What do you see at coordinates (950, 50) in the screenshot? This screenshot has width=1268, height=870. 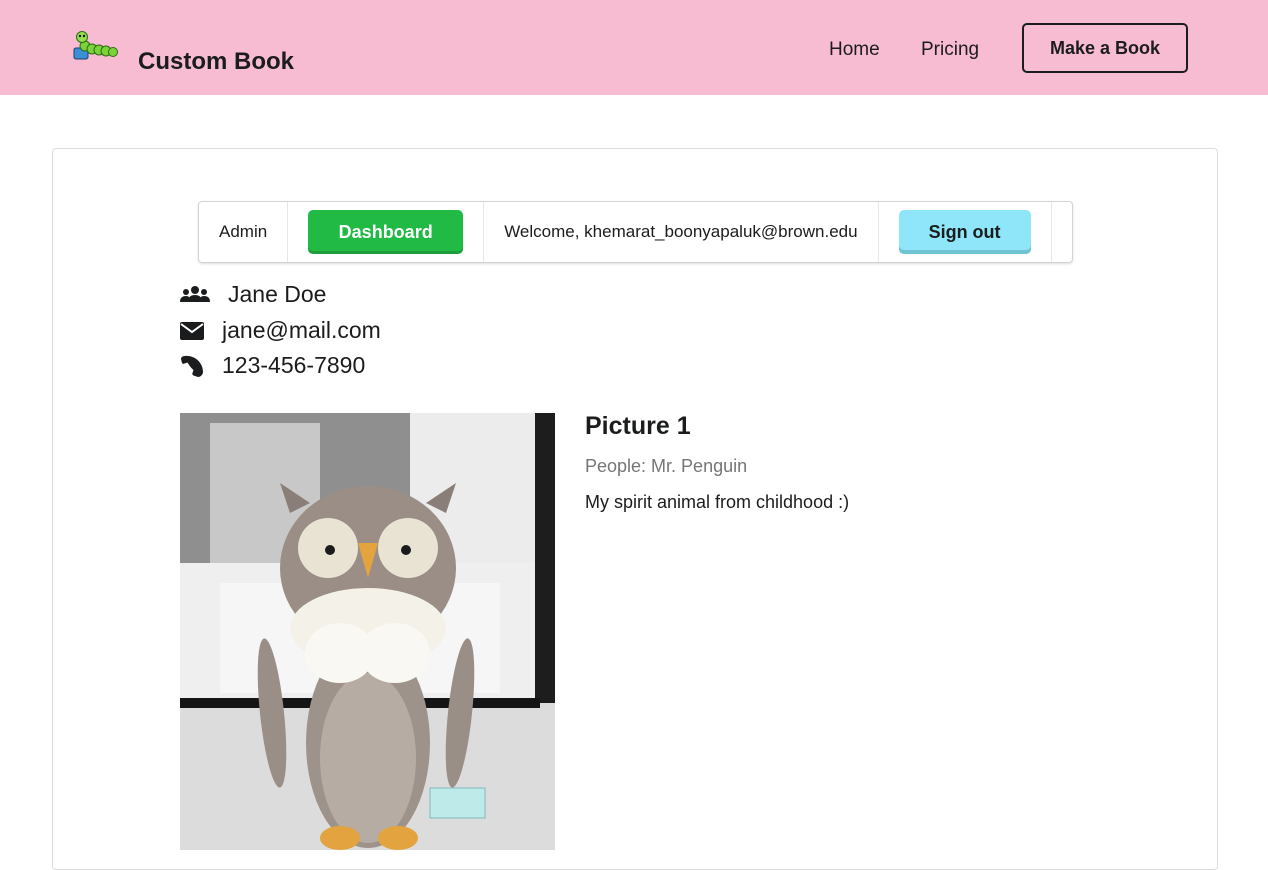 I see `nav-pricing-link: Pricing` at bounding box center [950, 50].